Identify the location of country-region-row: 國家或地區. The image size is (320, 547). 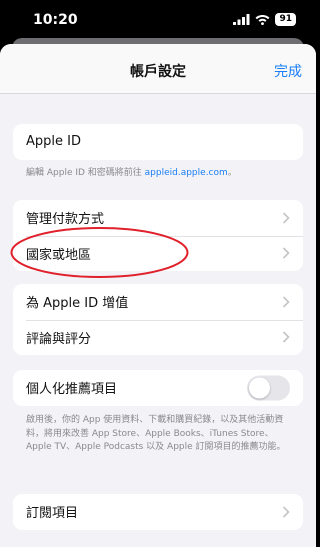
(158, 253).